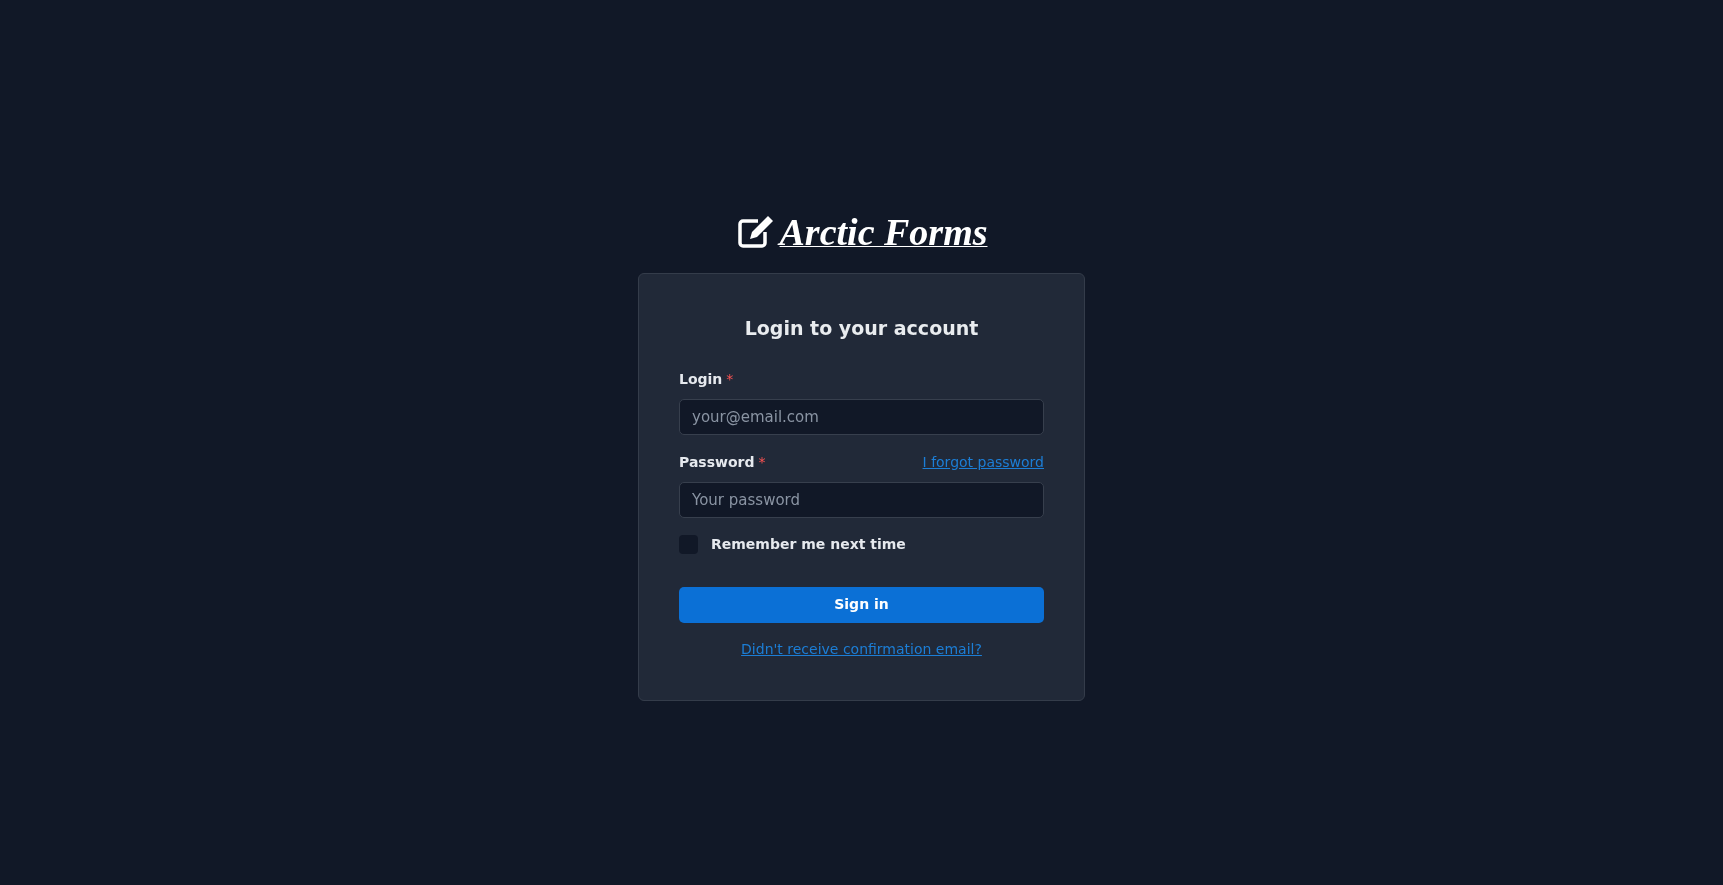 The height and width of the screenshot is (885, 1723). What do you see at coordinates (861, 604) in the screenshot?
I see `sign-in-button: Sign in` at bounding box center [861, 604].